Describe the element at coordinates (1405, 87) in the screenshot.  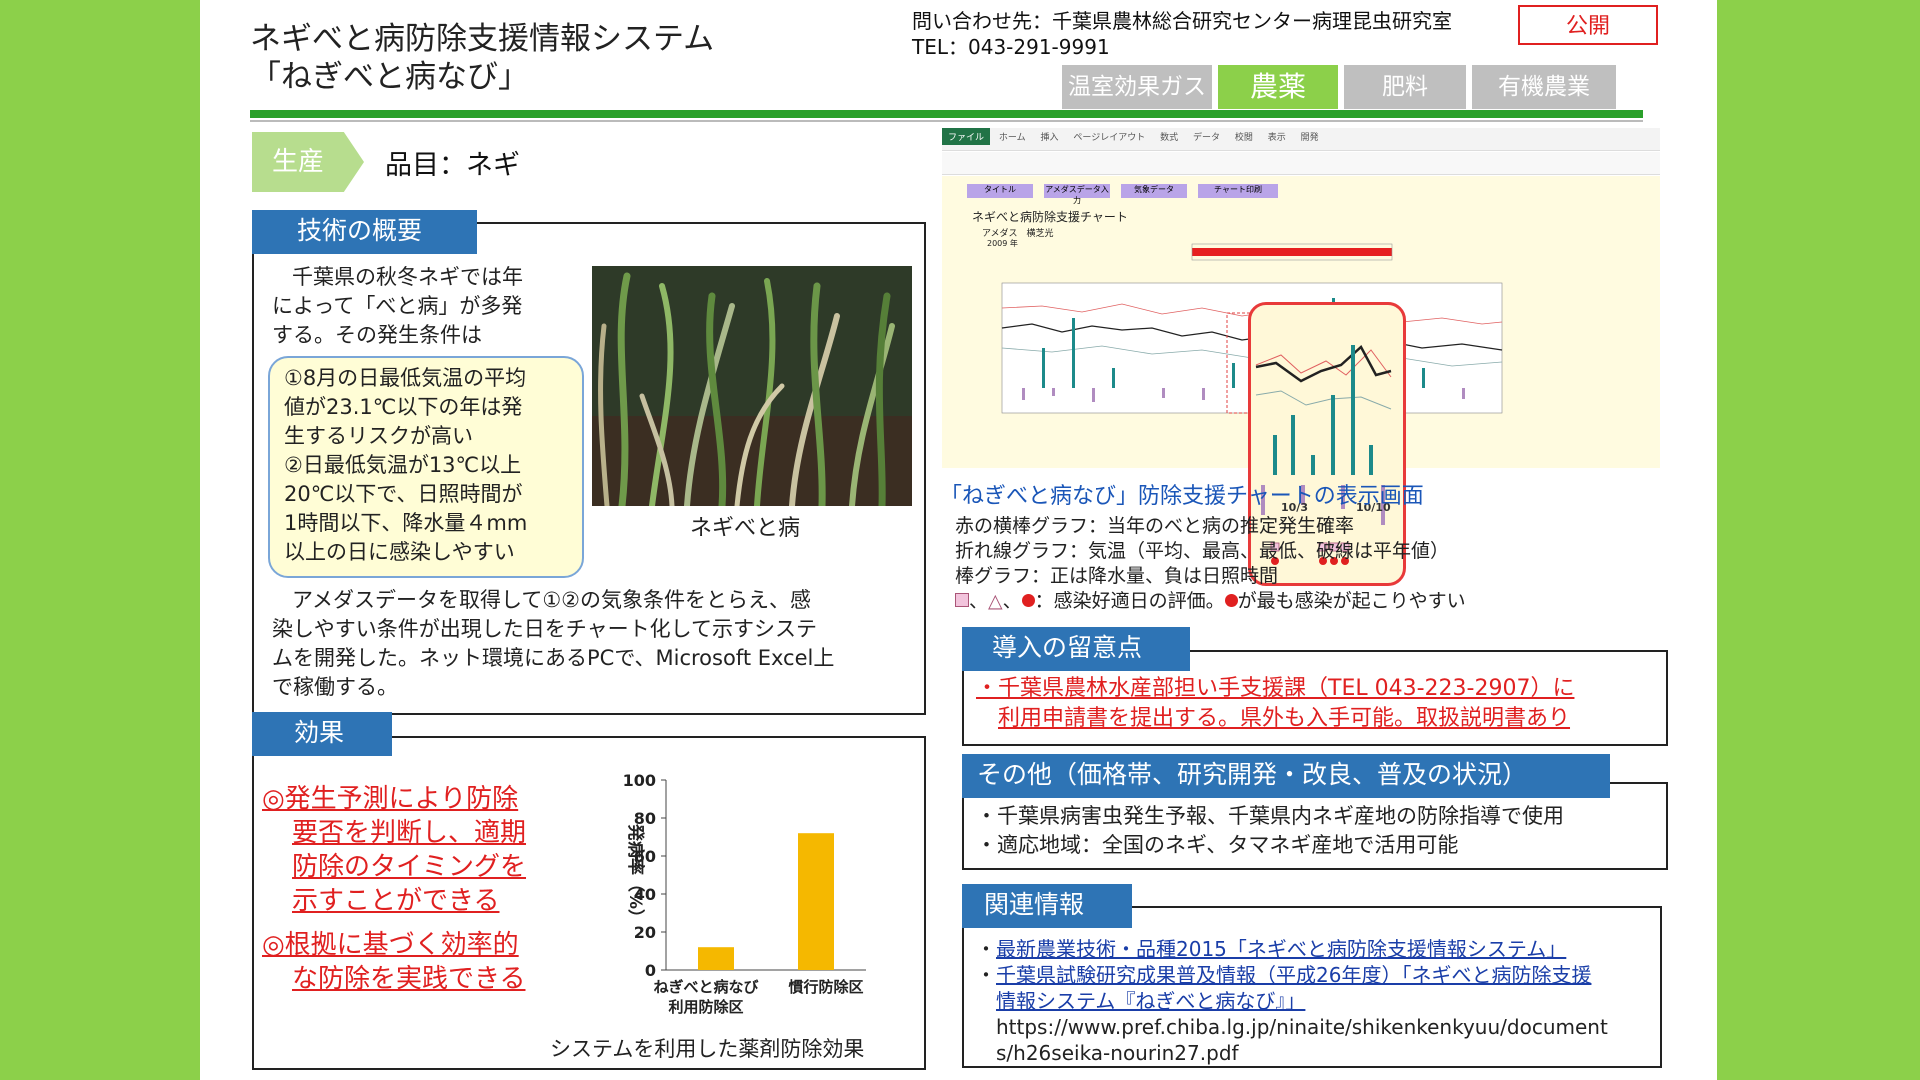
I see `tab-fertilizer: 肥料` at that location.